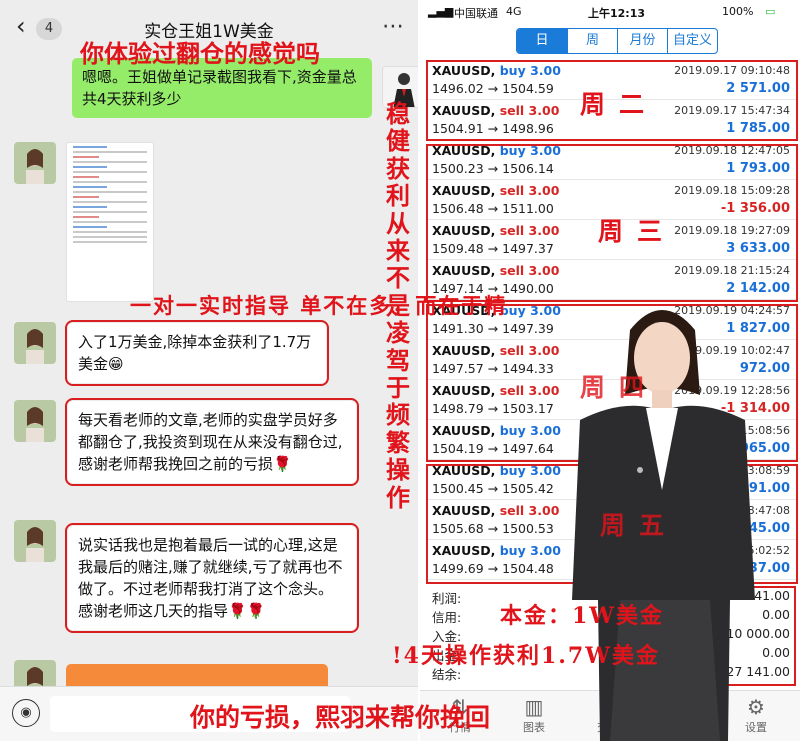 Image resolution: width=800 pixels, height=741 pixels. What do you see at coordinates (340, 717) in the screenshot?
I see `overlay-bottom-slogan: 你的亏损，熙羽来帮你挽回` at bounding box center [340, 717].